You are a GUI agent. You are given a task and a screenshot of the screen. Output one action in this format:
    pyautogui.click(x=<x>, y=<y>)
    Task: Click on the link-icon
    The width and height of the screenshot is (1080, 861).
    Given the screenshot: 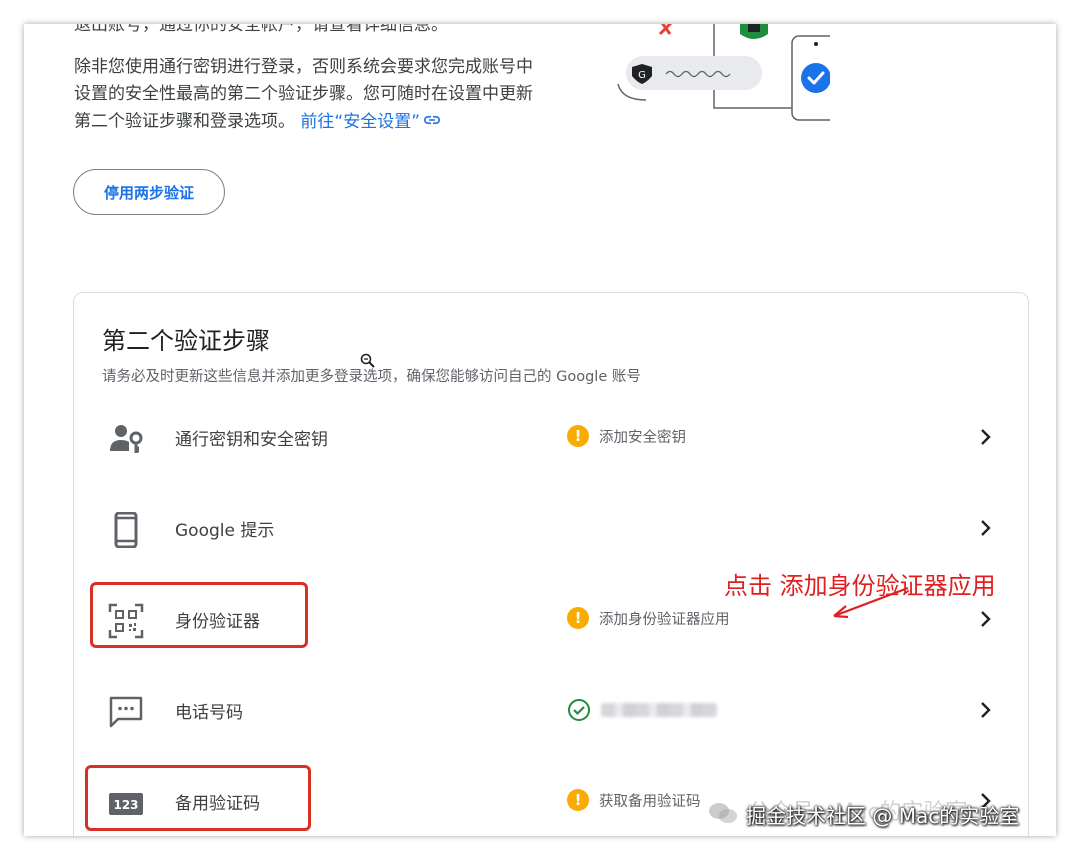 What is the action you would take?
    pyautogui.click(x=432, y=121)
    